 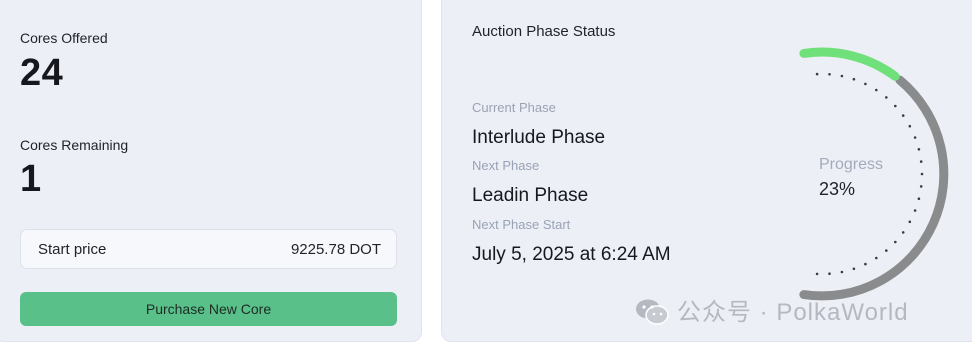 What do you see at coordinates (42, 73) in the screenshot?
I see `cores-offered-value: 24` at bounding box center [42, 73].